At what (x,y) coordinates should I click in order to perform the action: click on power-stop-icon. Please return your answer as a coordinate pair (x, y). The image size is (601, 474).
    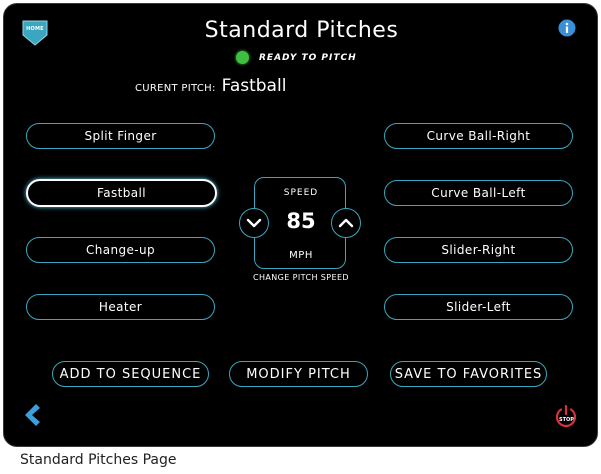
    Looking at the image, I should click on (566, 416).